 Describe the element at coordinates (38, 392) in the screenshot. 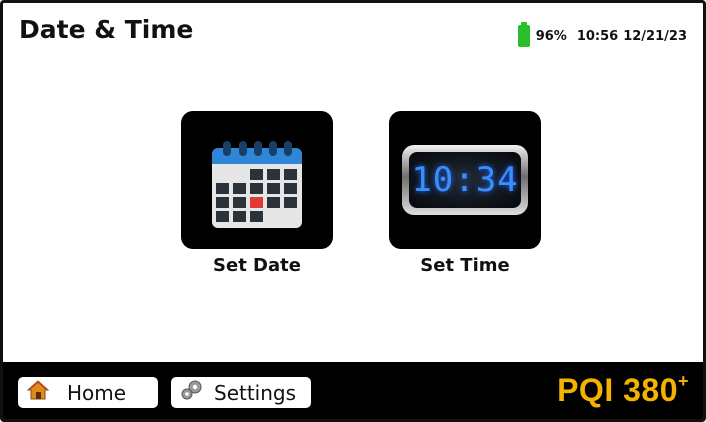

I see `home-icon` at that location.